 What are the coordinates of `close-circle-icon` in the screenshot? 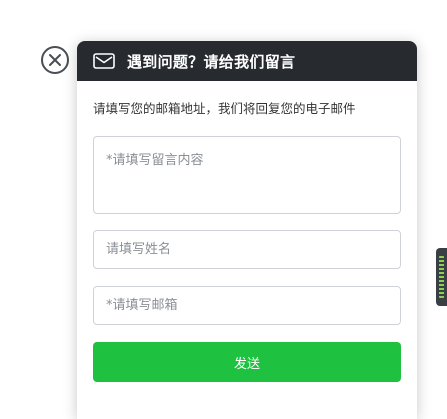 It's located at (55, 60).